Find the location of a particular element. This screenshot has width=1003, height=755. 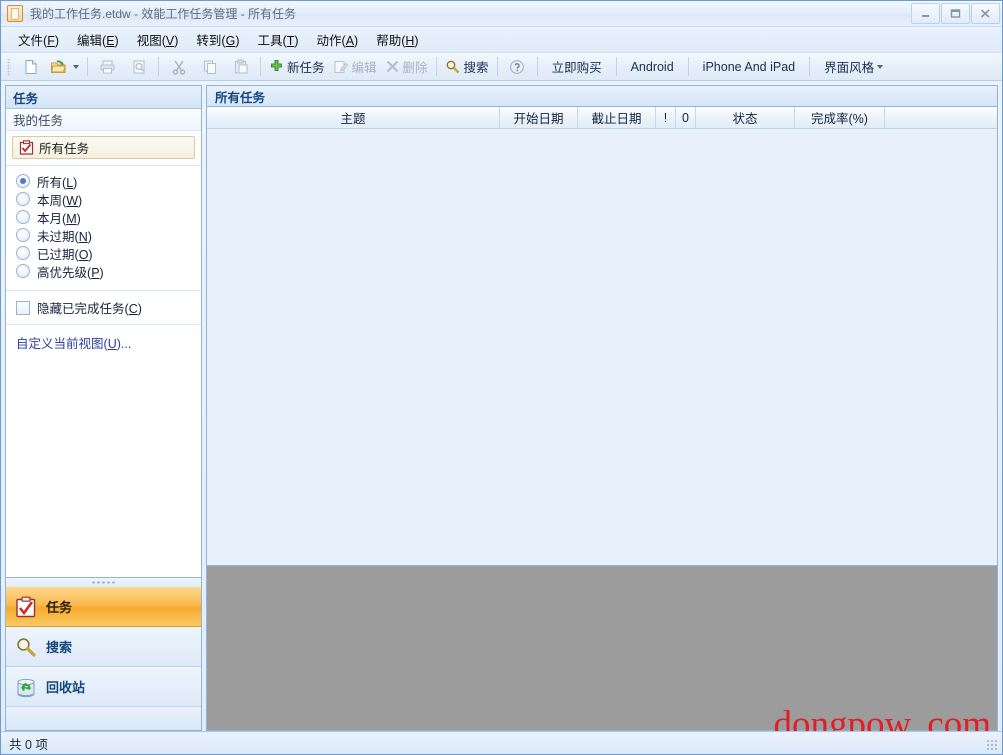

menu-item-actions: 动作(A) is located at coordinates (338, 39).